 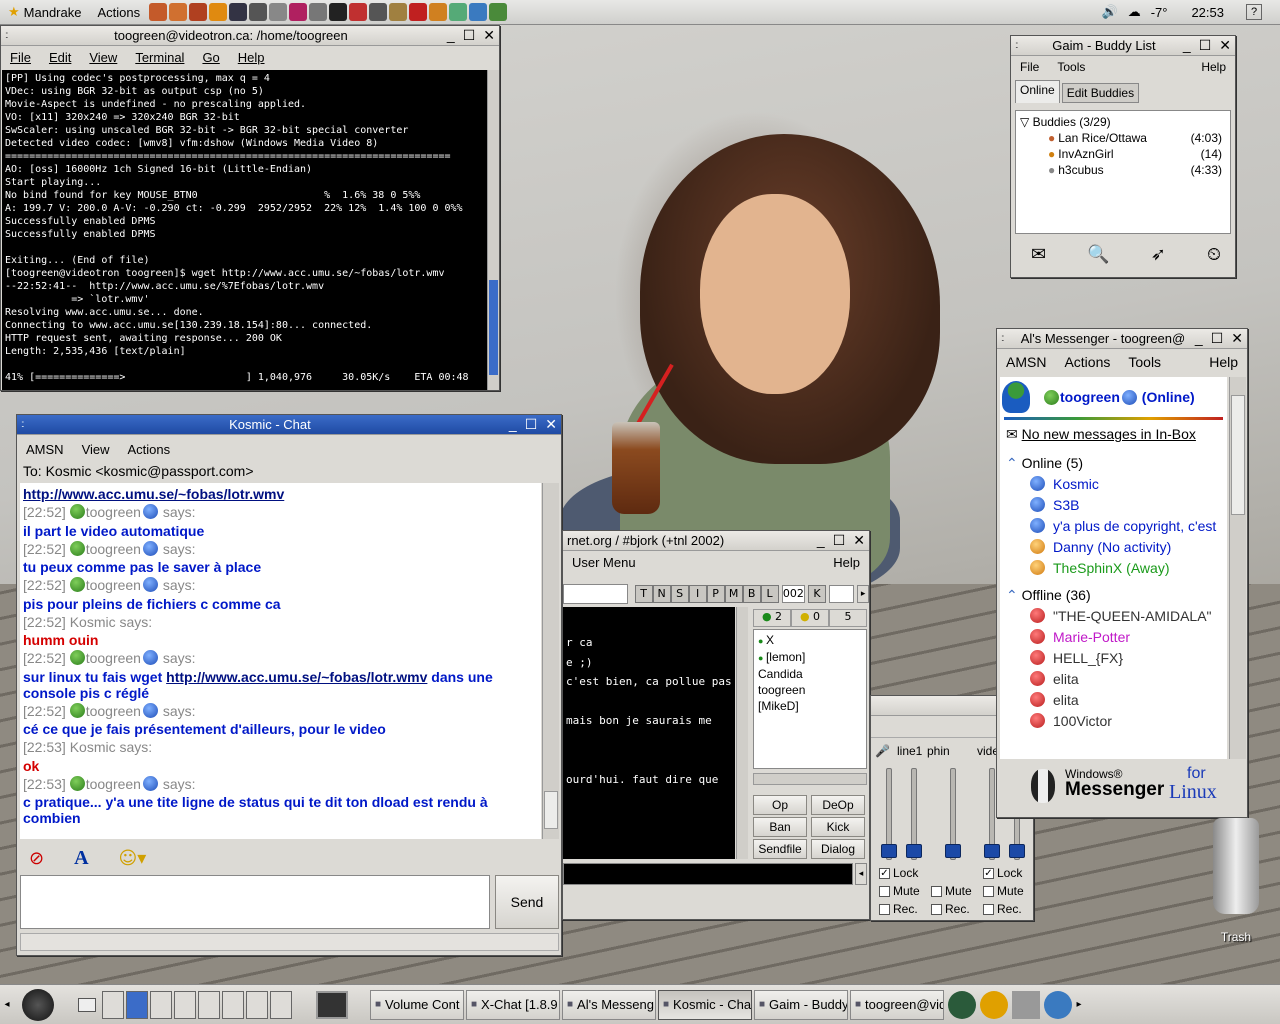 I want to click on mode-i-button: I, so click(x=697, y=594).